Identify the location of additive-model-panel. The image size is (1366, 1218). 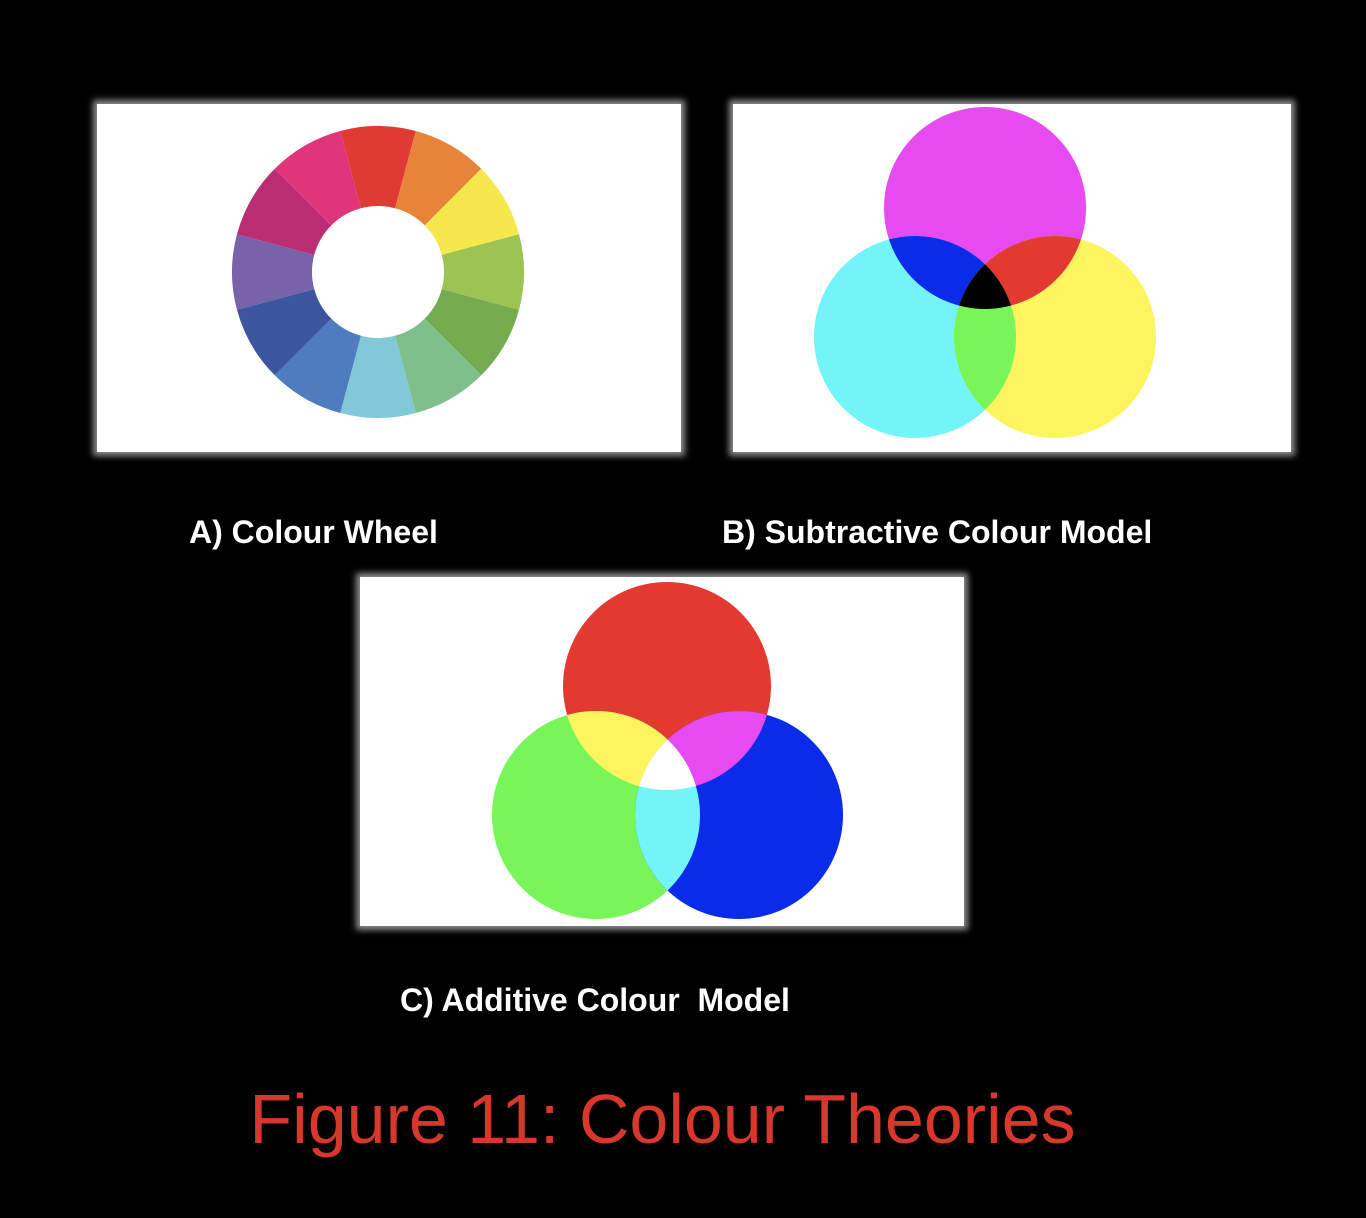
(662, 751).